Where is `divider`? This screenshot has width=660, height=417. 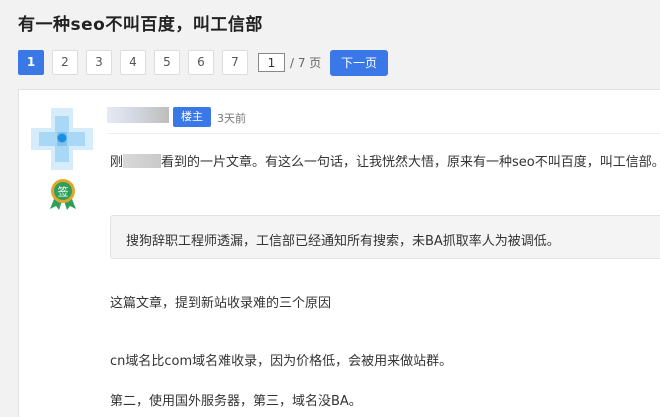
divider is located at coordinates (383, 133).